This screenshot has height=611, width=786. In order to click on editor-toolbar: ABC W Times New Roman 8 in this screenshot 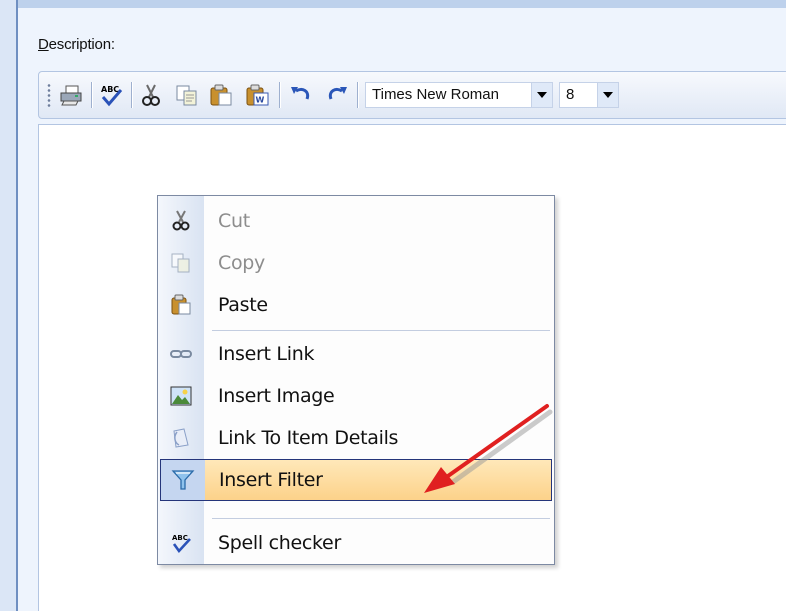, I will do `click(412, 95)`.